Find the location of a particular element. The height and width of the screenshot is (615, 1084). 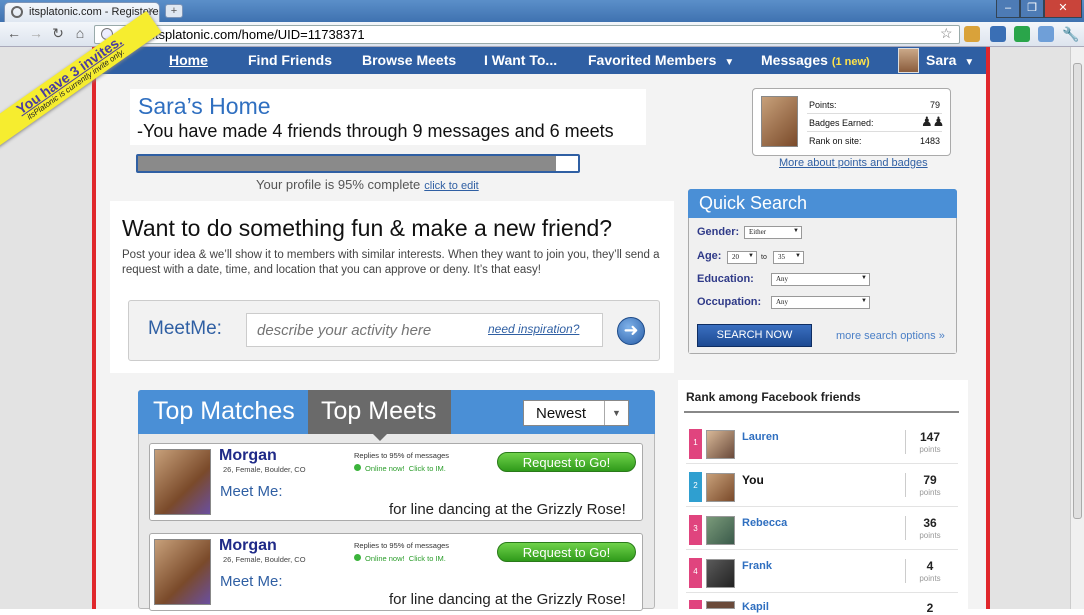

bookmark-star-icon: ☆ is located at coordinates (946, 33).